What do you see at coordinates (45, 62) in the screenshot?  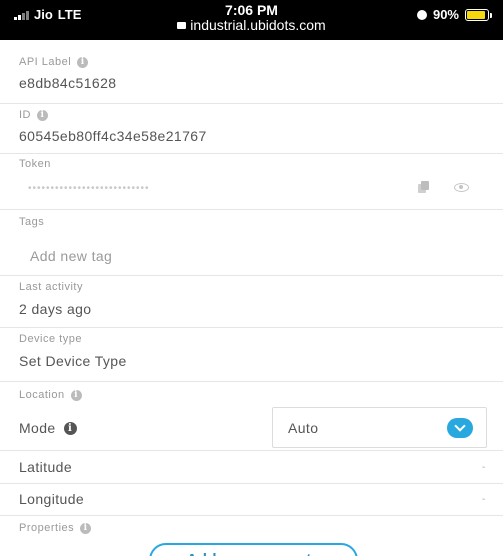 I see `api-label-label: API Label` at bounding box center [45, 62].